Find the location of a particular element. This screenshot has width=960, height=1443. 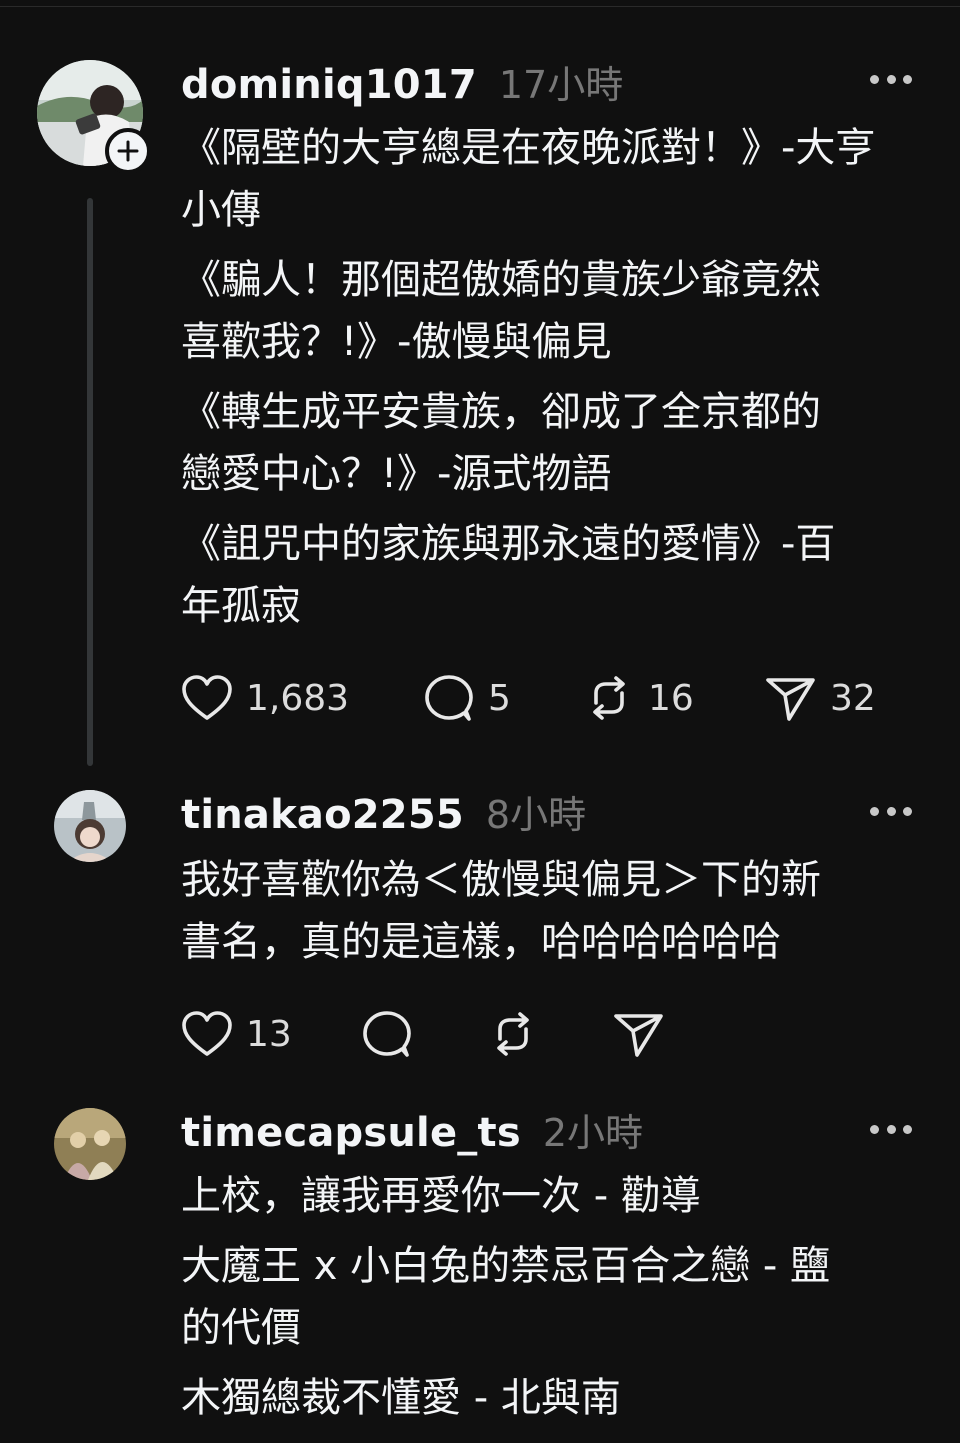

comment-count: 5 is located at coordinates (499, 698).